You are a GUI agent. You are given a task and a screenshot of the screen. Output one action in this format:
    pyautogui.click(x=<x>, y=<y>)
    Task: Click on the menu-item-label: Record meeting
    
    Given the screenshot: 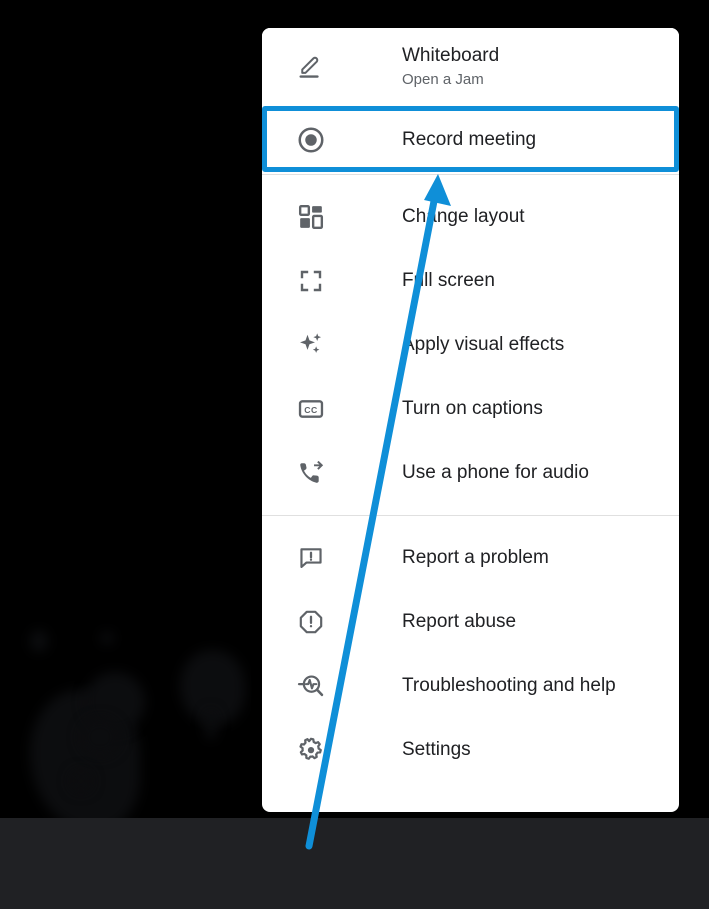 What is the action you would take?
    pyautogui.click(x=469, y=139)
    